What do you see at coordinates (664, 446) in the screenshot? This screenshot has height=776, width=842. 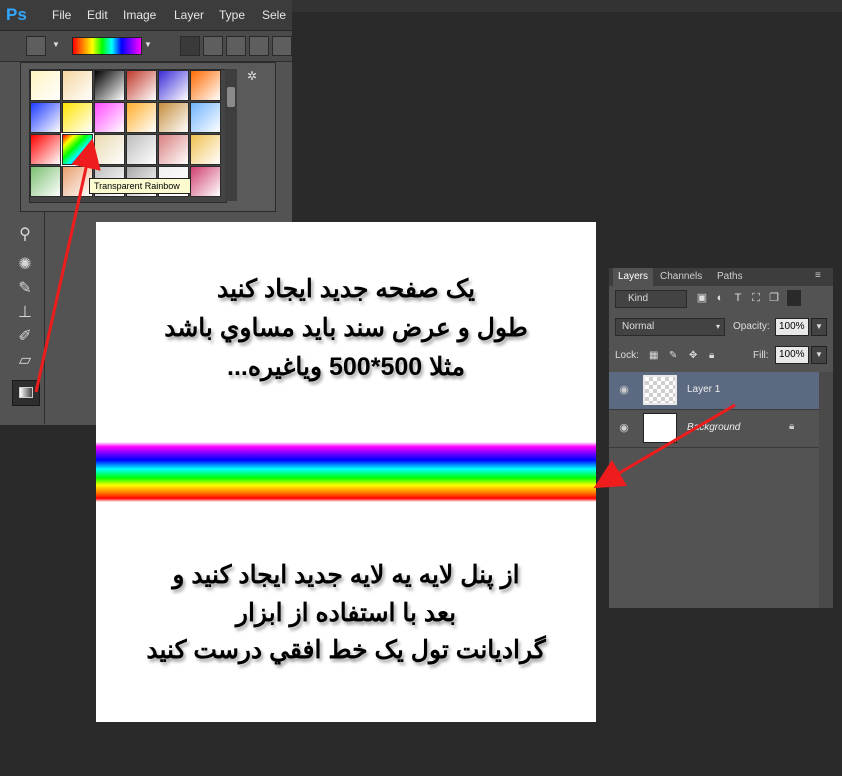 I see `arrow-to-canvas` at bounding box center [664, 446].